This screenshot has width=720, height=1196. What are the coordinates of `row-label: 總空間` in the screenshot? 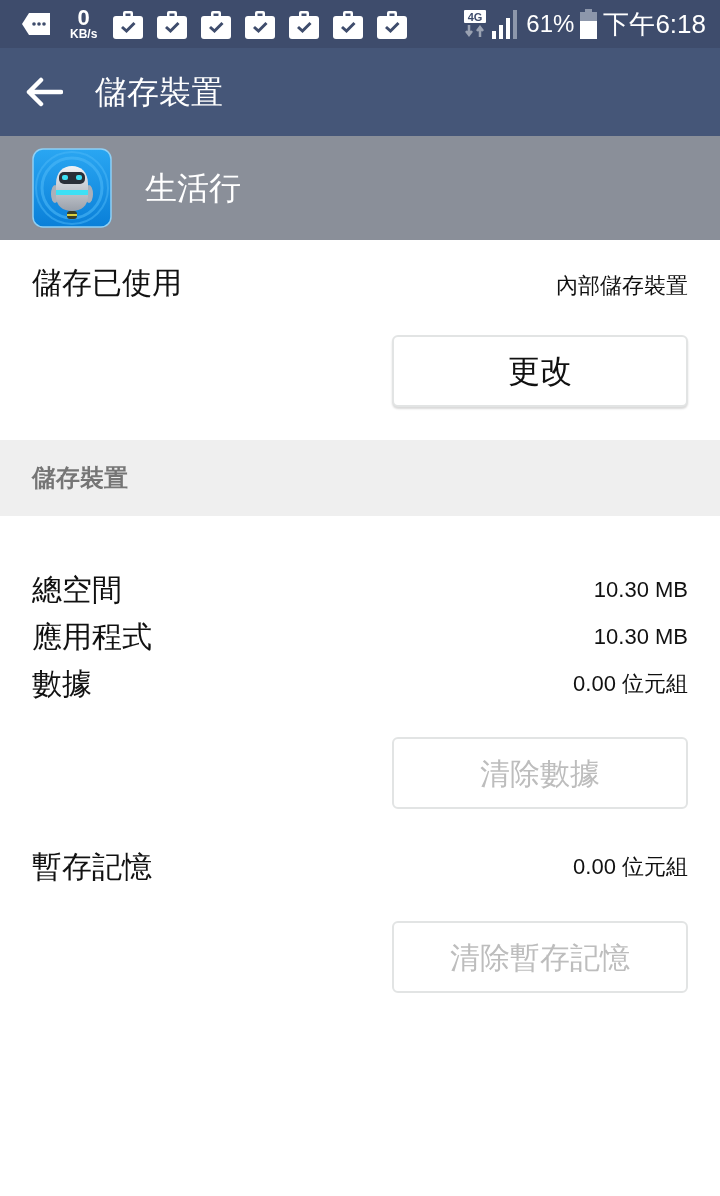 It's located at (77, 589).